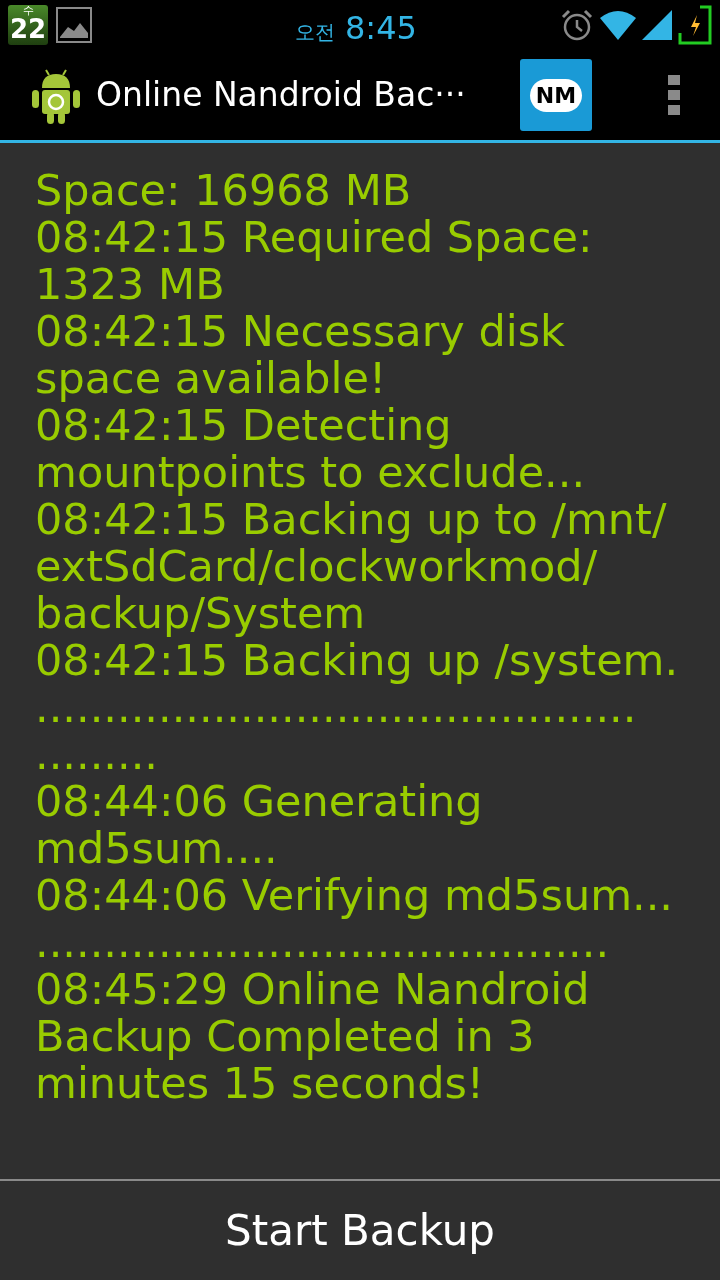 This screenshot has height=1280, width=720. What do you see at coordinates (314, 237) in the screenshot?
I see `log-line: 08:42:15 Required Space:` at bounding box center [314, 237].